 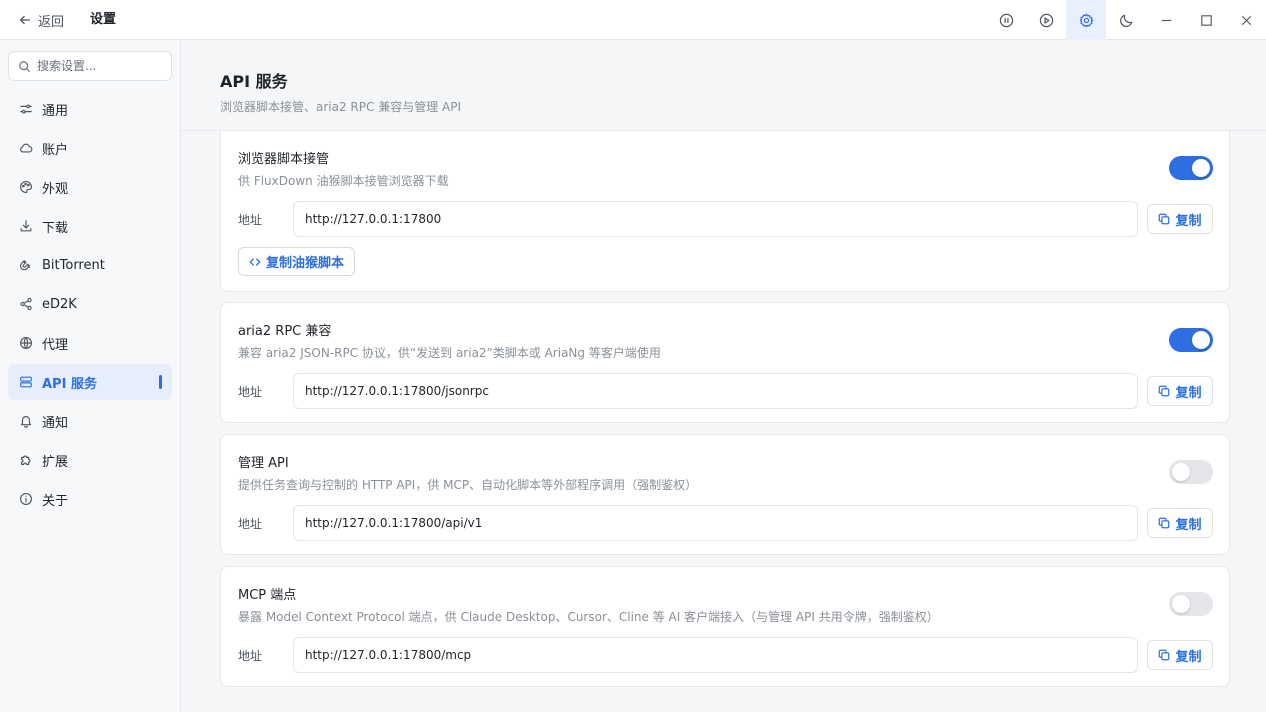 I want to click on sidebar-item-label: eD2K, so click(x=59, y=304).